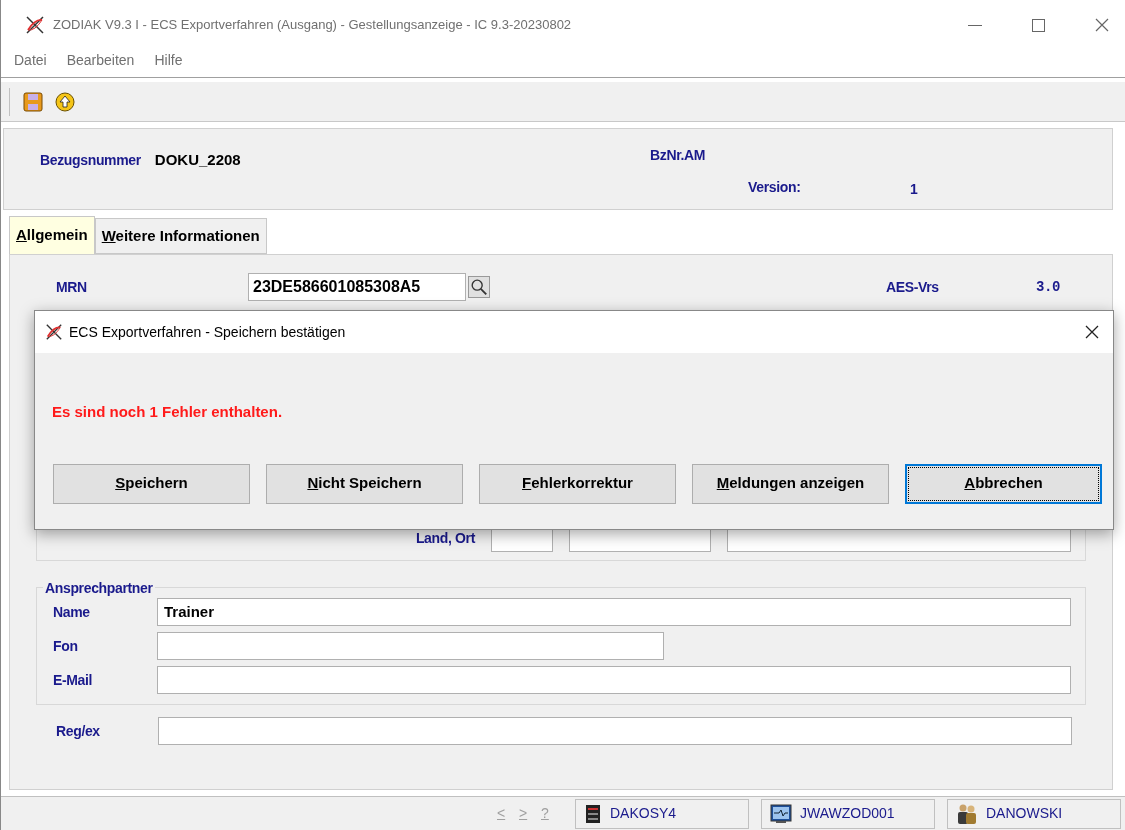 Image resolution: width=1125 pixels, height=830 pixels. What do you see at coordinates (151, 483) in the screenshot?
I see `dialog-button: Speichern` at bounding box center [151, 483].